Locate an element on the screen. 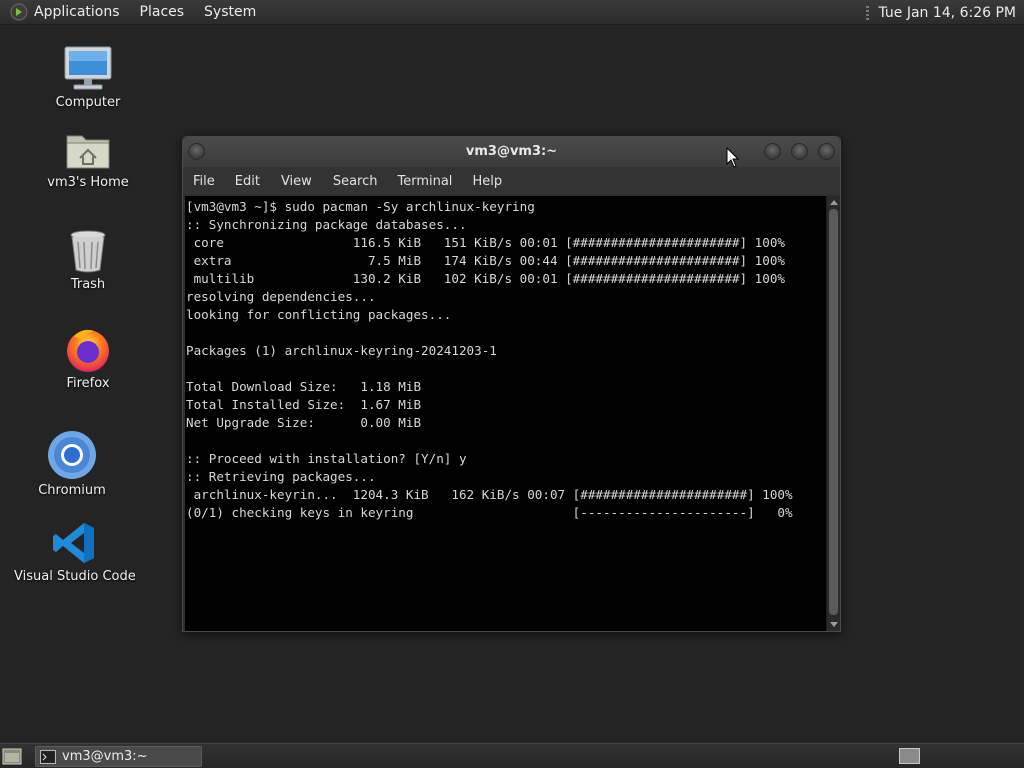 This screenshot has width=1024, height=768. computer-icon is located at coordinates (88, 68).